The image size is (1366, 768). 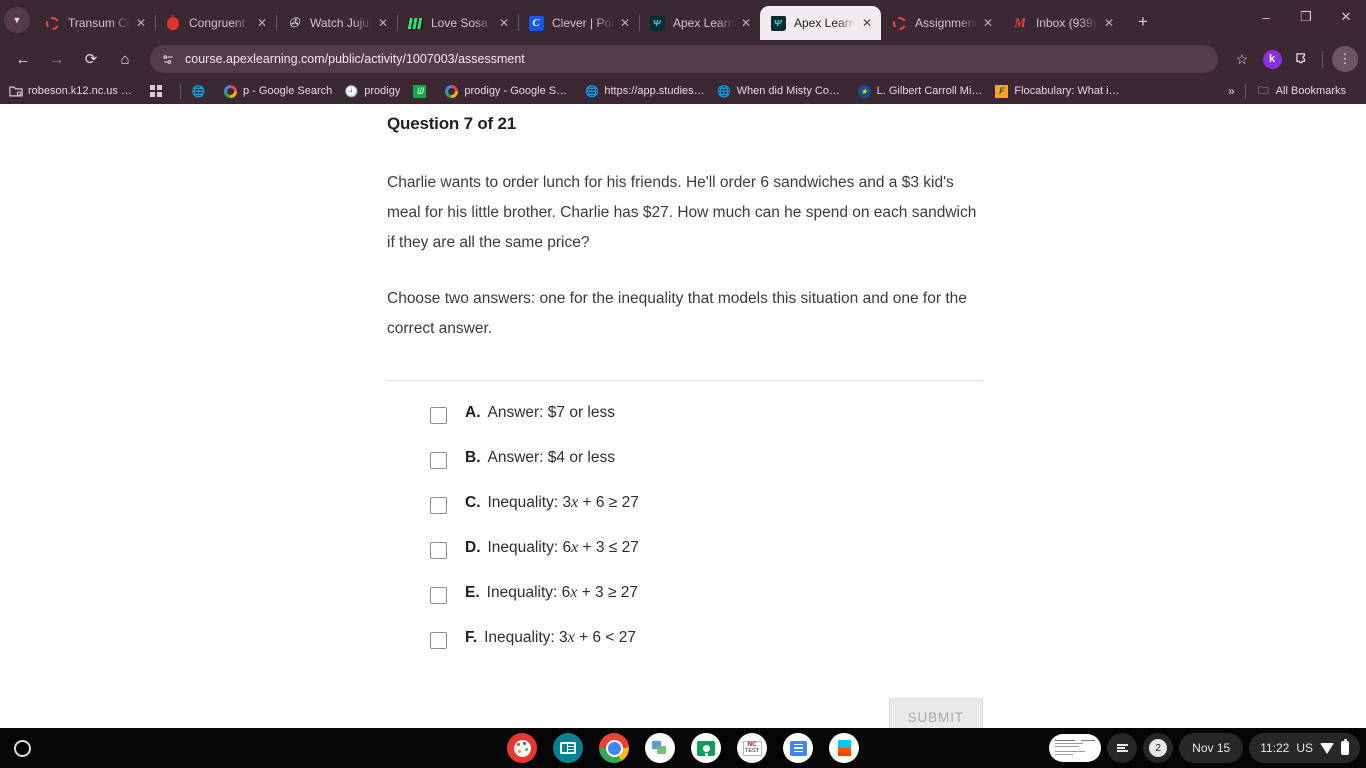 What do you see at coordinates (1301, 91) in the screenshot?
I see `all-bookmarks-button: 🗀 All Bookmarks` at bounding box center [1301, 91].